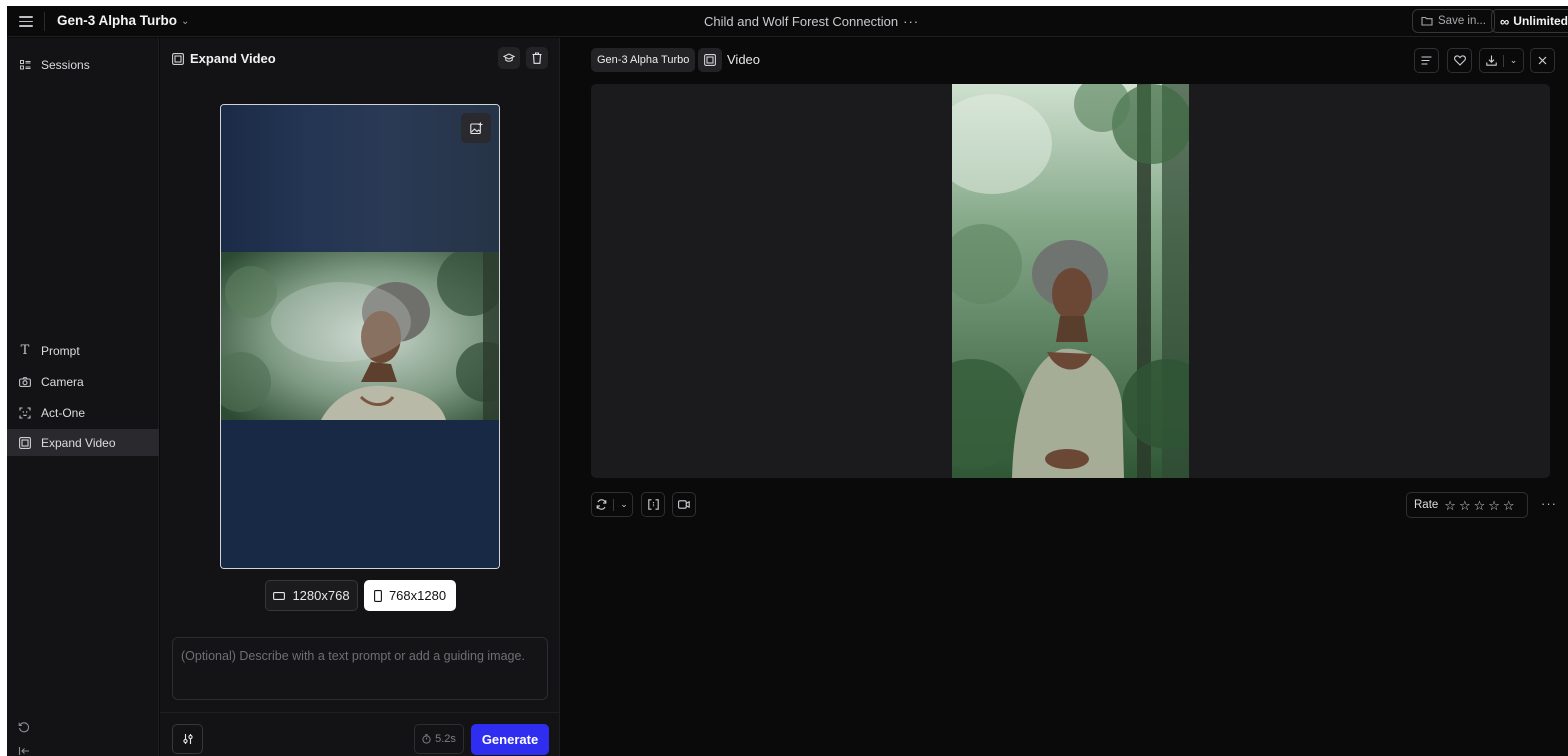 Image resolution: width=1568 pixels, height=756 pixels. I want to click on generated-video, so click(1070, 281).